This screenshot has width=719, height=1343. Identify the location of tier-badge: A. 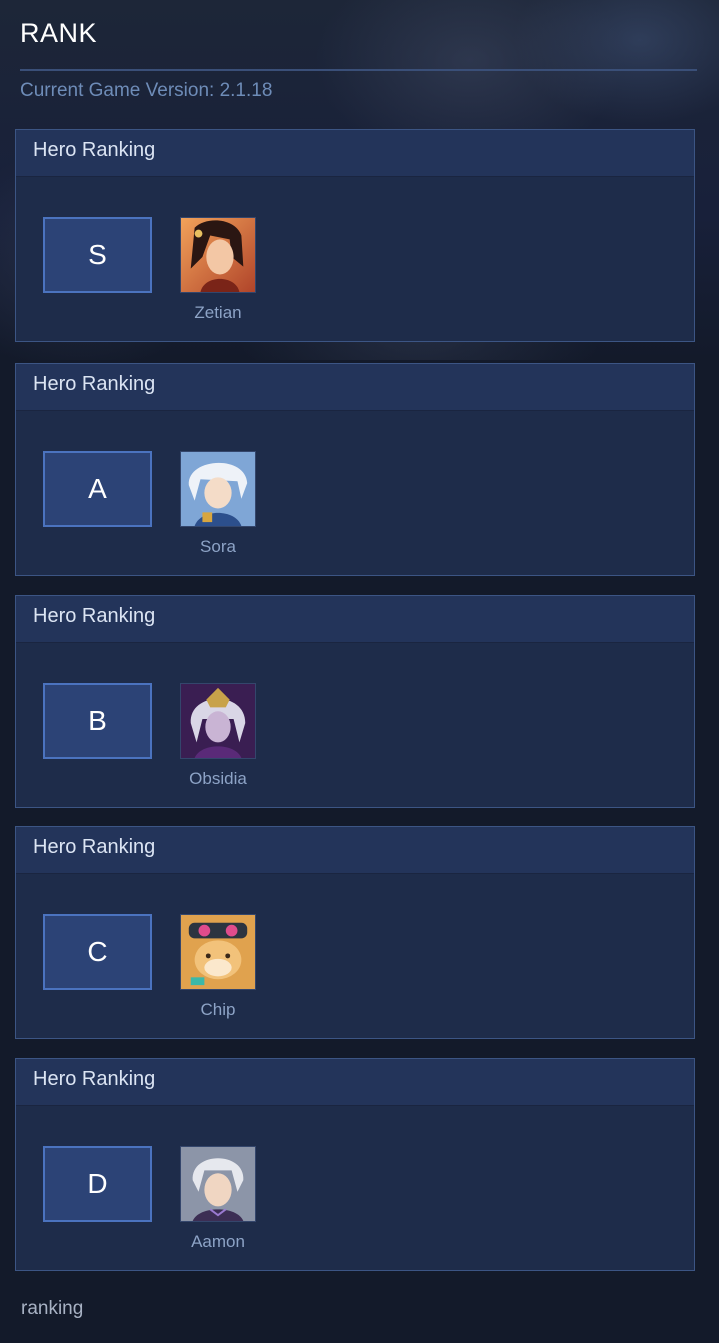
(97, 489).